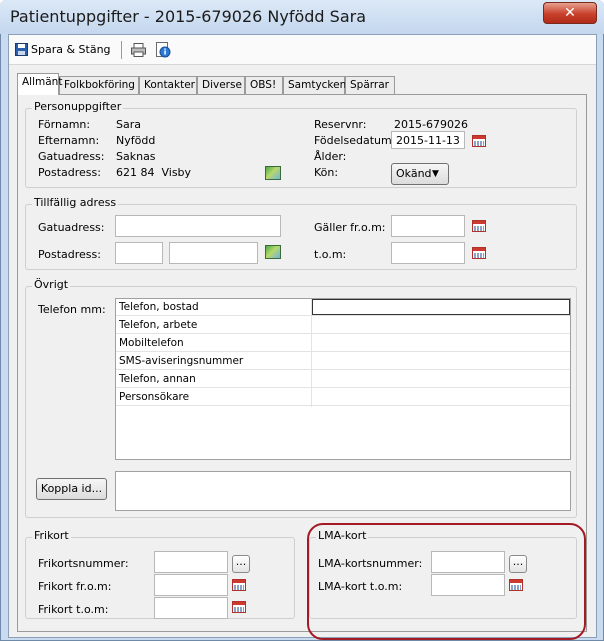 This screenshot has width=604, height=641. Describe the element at coordinates (71, 49) in the screenshot. I see `save-close-label: Spara & Stäng` at that location.